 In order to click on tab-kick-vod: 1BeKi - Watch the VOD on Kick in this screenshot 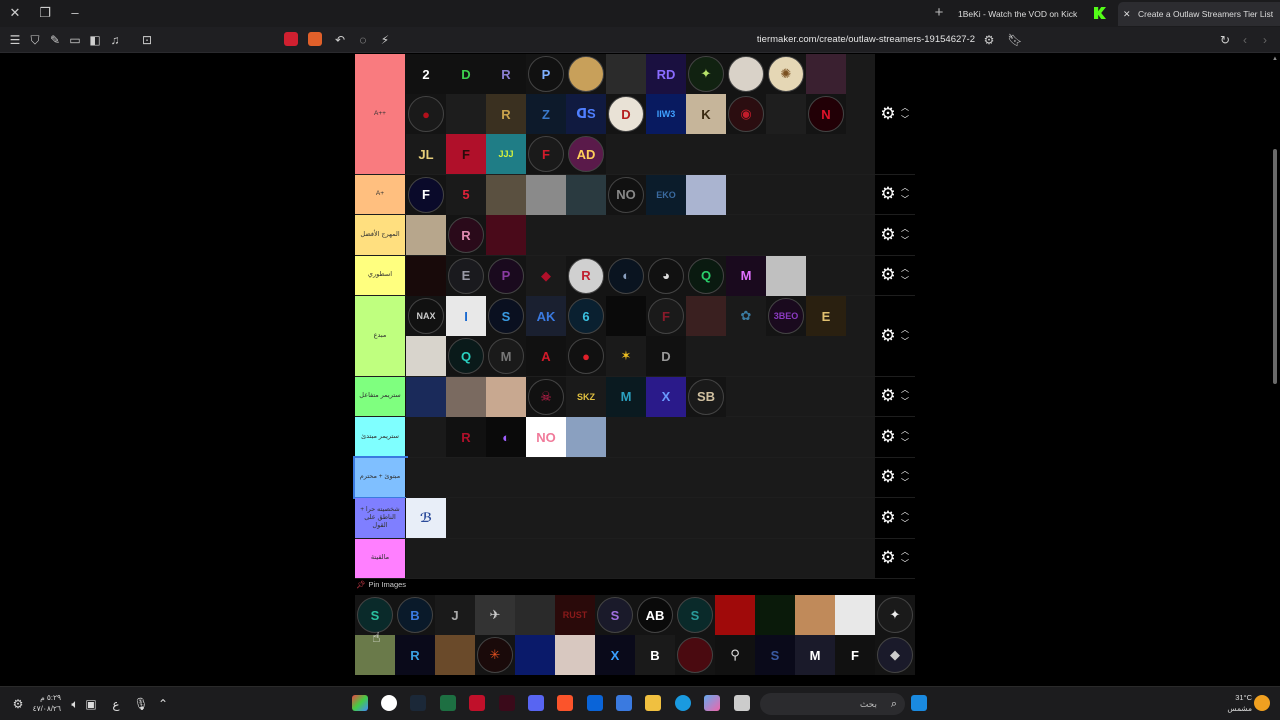, I will do `click(1020, 14)`.